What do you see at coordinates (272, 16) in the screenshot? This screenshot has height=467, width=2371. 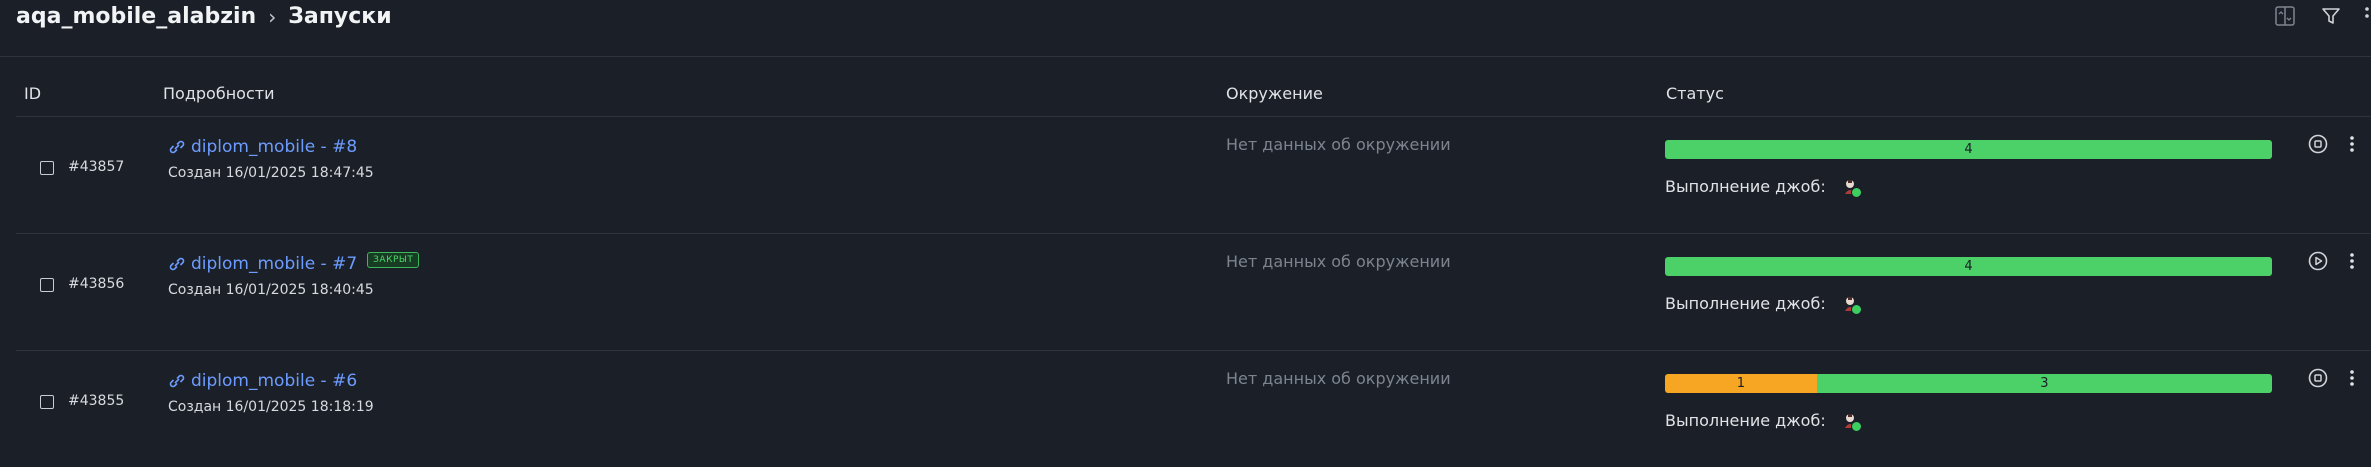 I see `chevron-right-icon: ›` at bounding box center [272, 16].